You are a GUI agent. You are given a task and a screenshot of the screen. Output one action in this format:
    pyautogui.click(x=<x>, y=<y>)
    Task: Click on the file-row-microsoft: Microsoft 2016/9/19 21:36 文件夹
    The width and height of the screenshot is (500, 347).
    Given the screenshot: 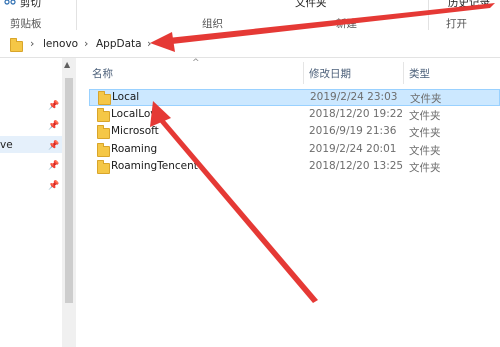 What is the action you would take?
    pyautogui.click(x=294, y=132)
    